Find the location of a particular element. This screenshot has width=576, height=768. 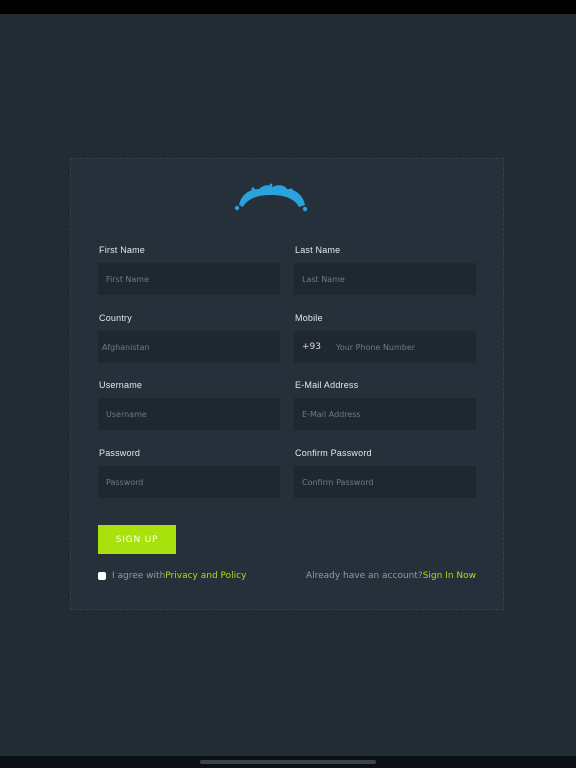

username-input: Username is located at coordinates (189, 414).